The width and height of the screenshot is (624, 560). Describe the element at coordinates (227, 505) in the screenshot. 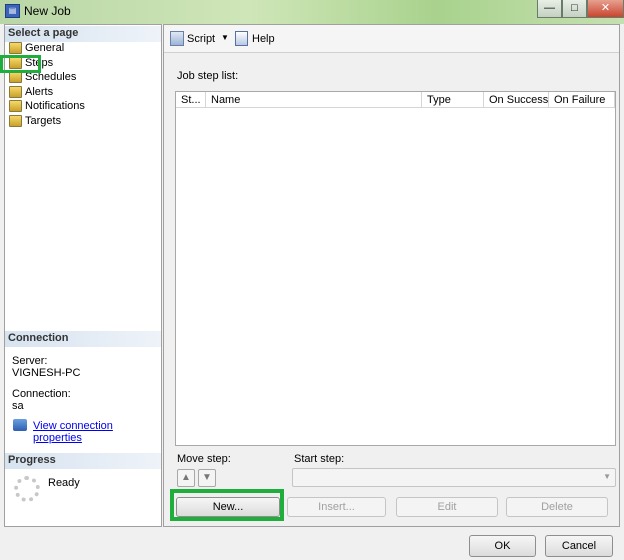

I see `new-button-highlight` at that location.